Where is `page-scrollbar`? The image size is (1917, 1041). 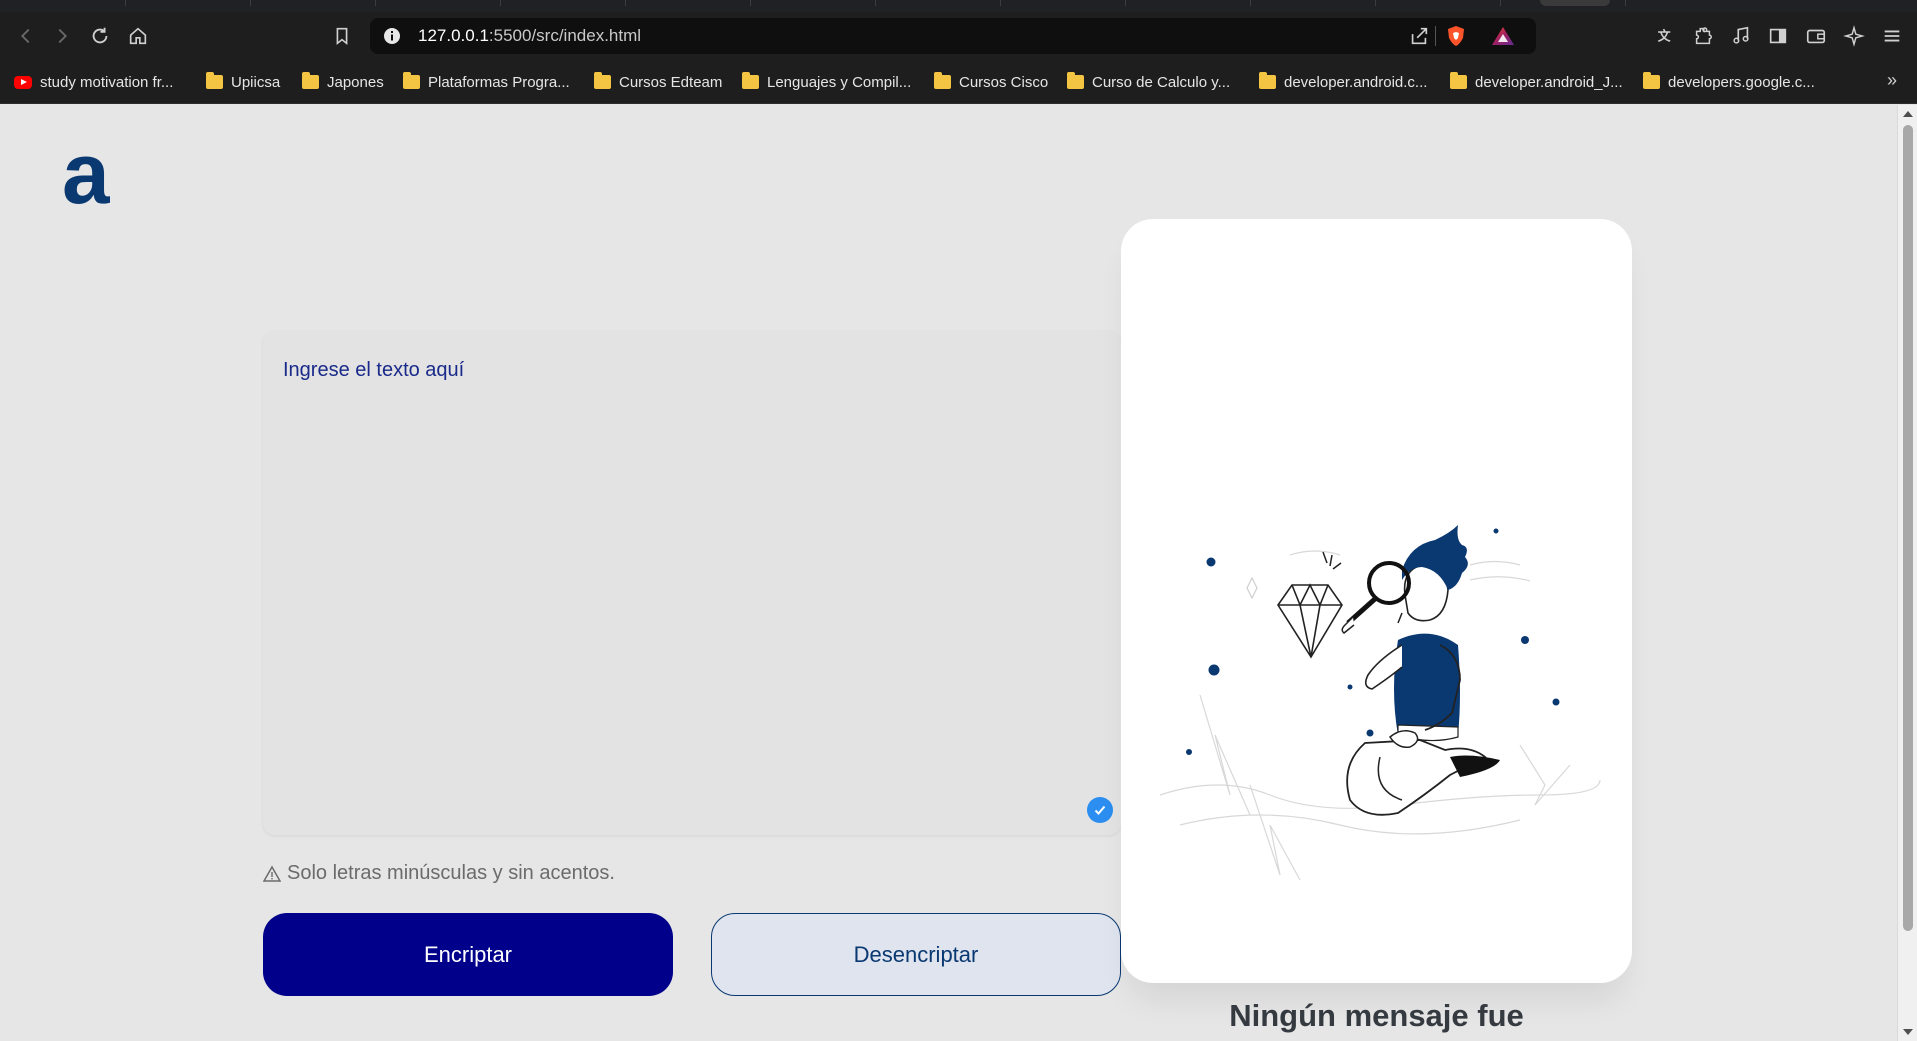
page-scrollbar is located at coordinates (1907, 573).